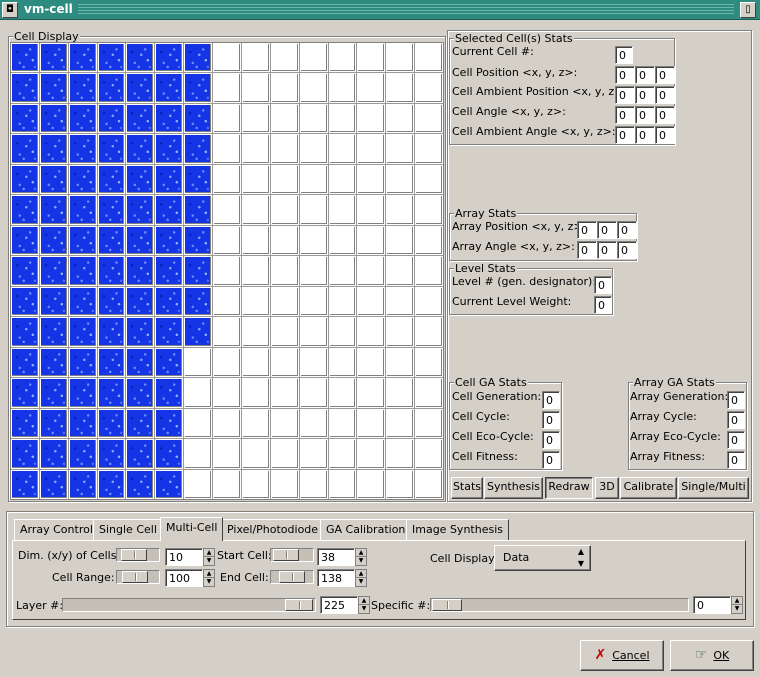 This screenshot has height=677, width=760. I want to click on 3d-button: 3D, so click(607, 488).